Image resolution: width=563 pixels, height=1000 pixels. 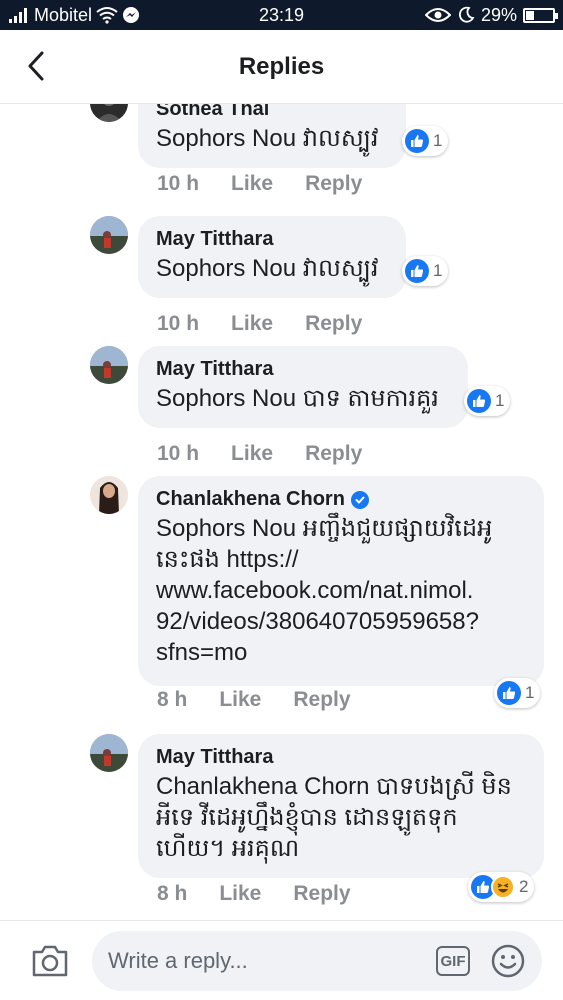 What do you see at coordinates (297, 398) in the screenshot?
I see `comment-text: Sophors Nou បាទ តាមការគួរ` at bounding box center [297, 398].